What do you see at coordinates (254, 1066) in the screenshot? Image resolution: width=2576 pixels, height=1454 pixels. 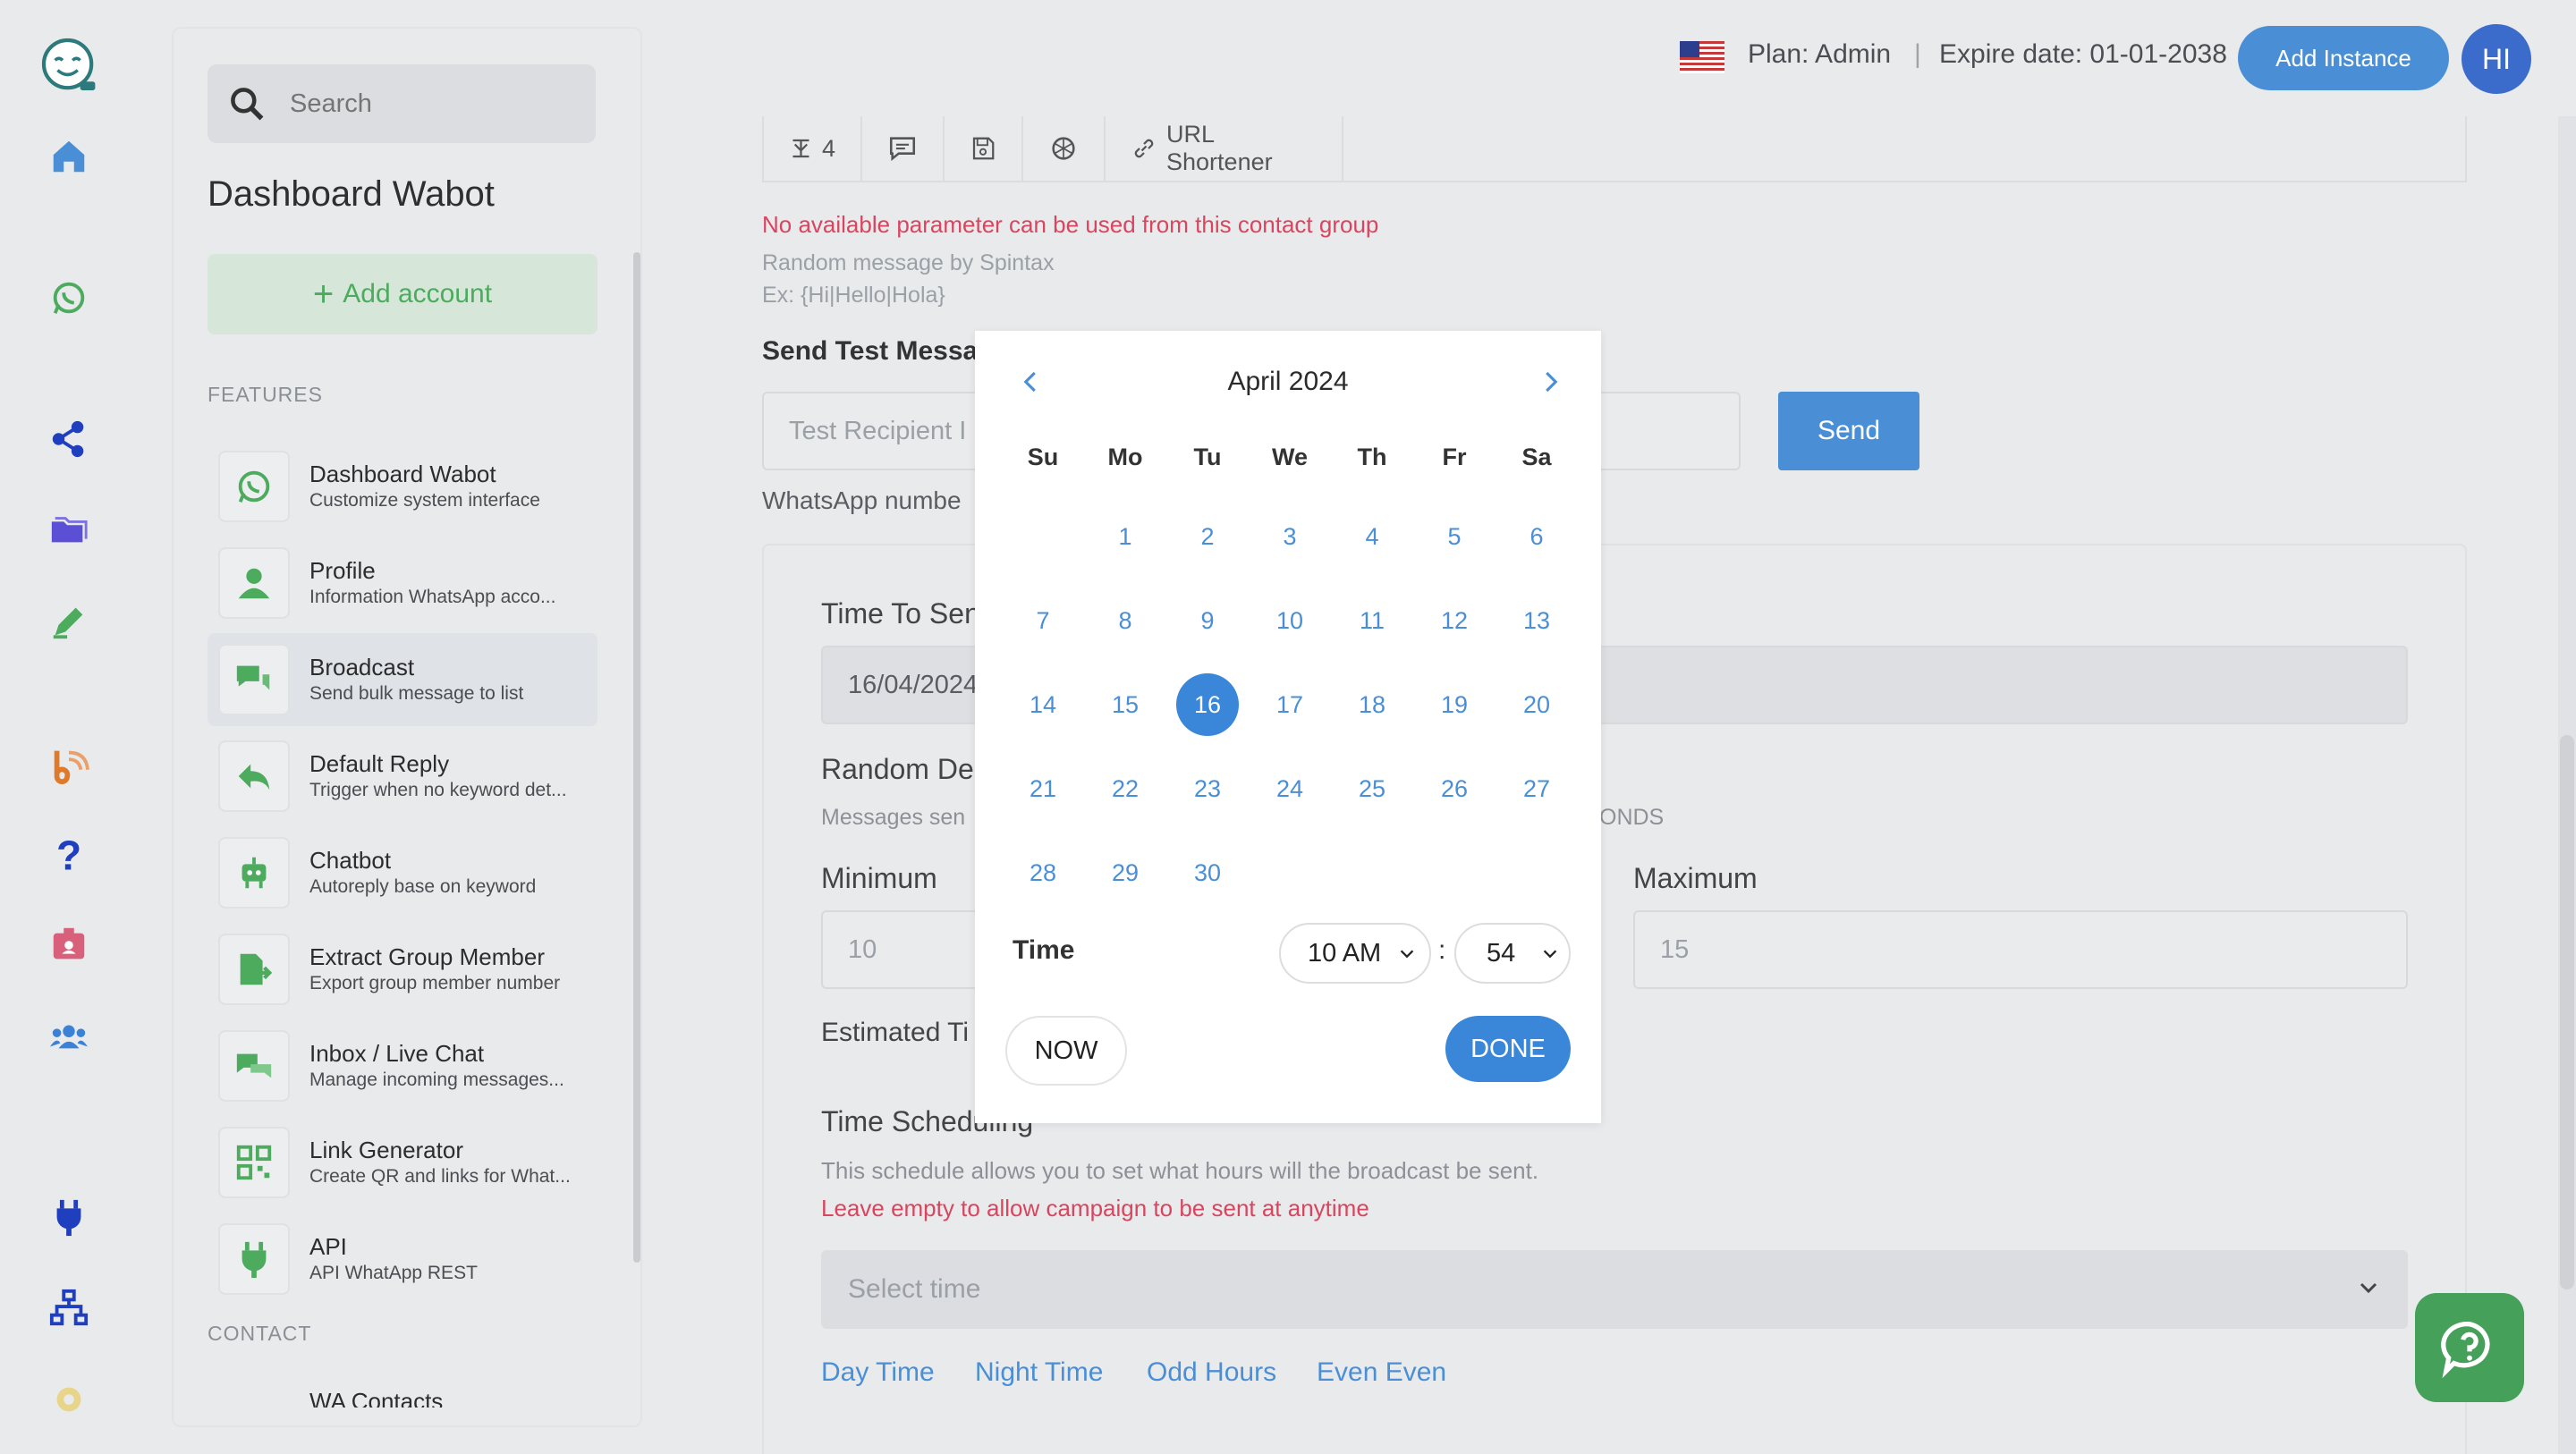 I see `live-chat-icon` at bounding box center [254, 1066].